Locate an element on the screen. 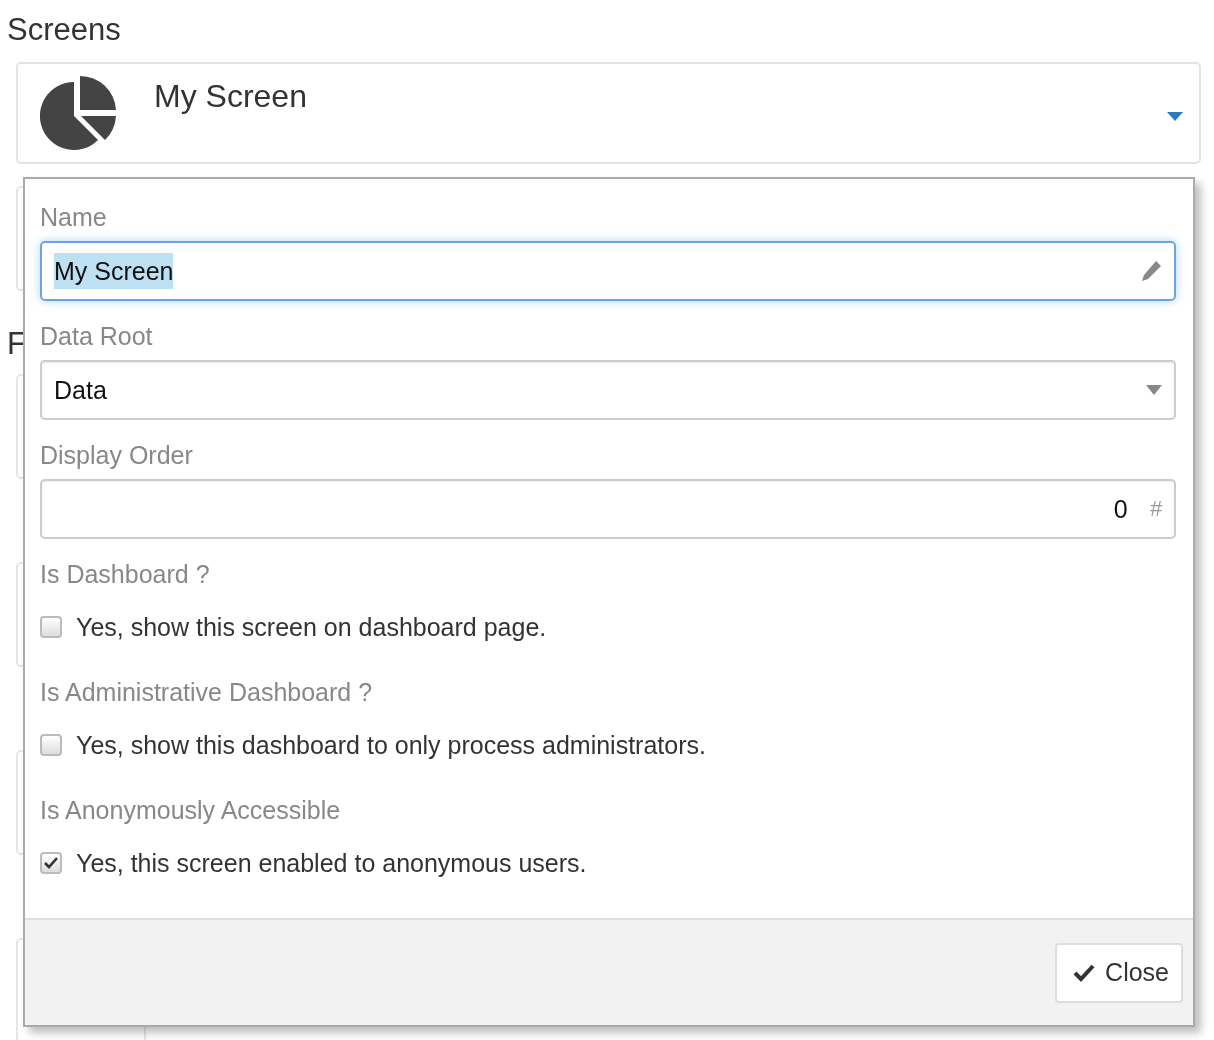 This screenshot has height=1040, width=1214. field-label: Display Order is located at coordinates (117, 455).